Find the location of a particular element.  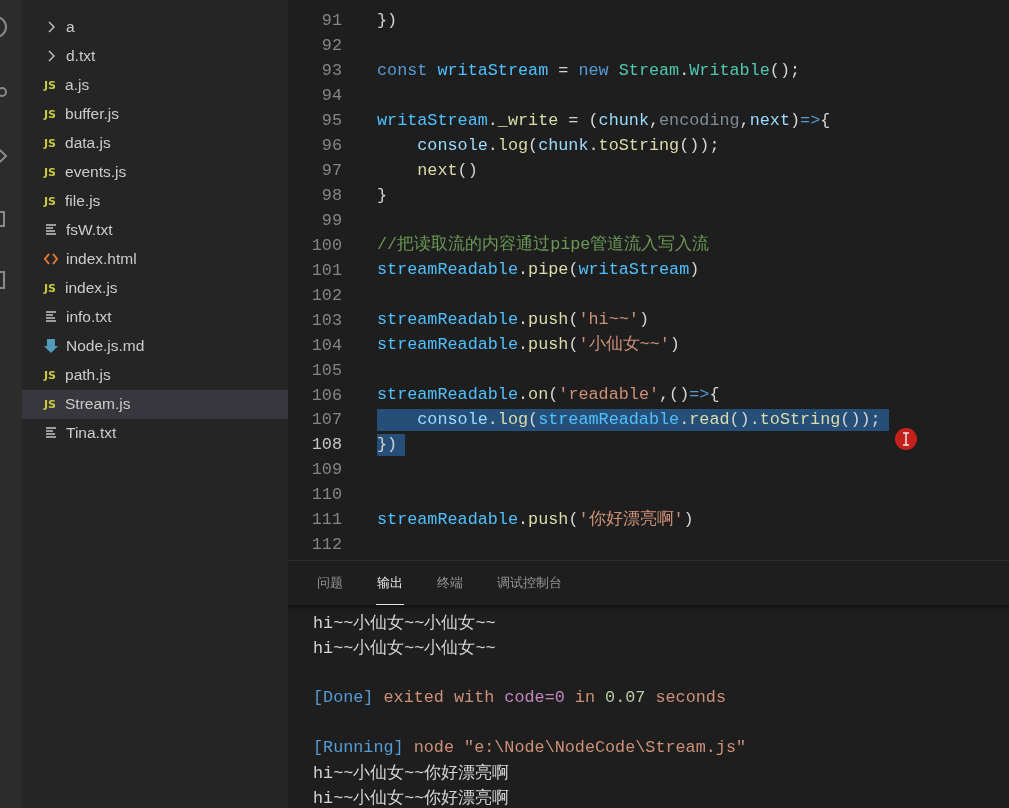

line-number: 110 is located at coordinates (326, 495).